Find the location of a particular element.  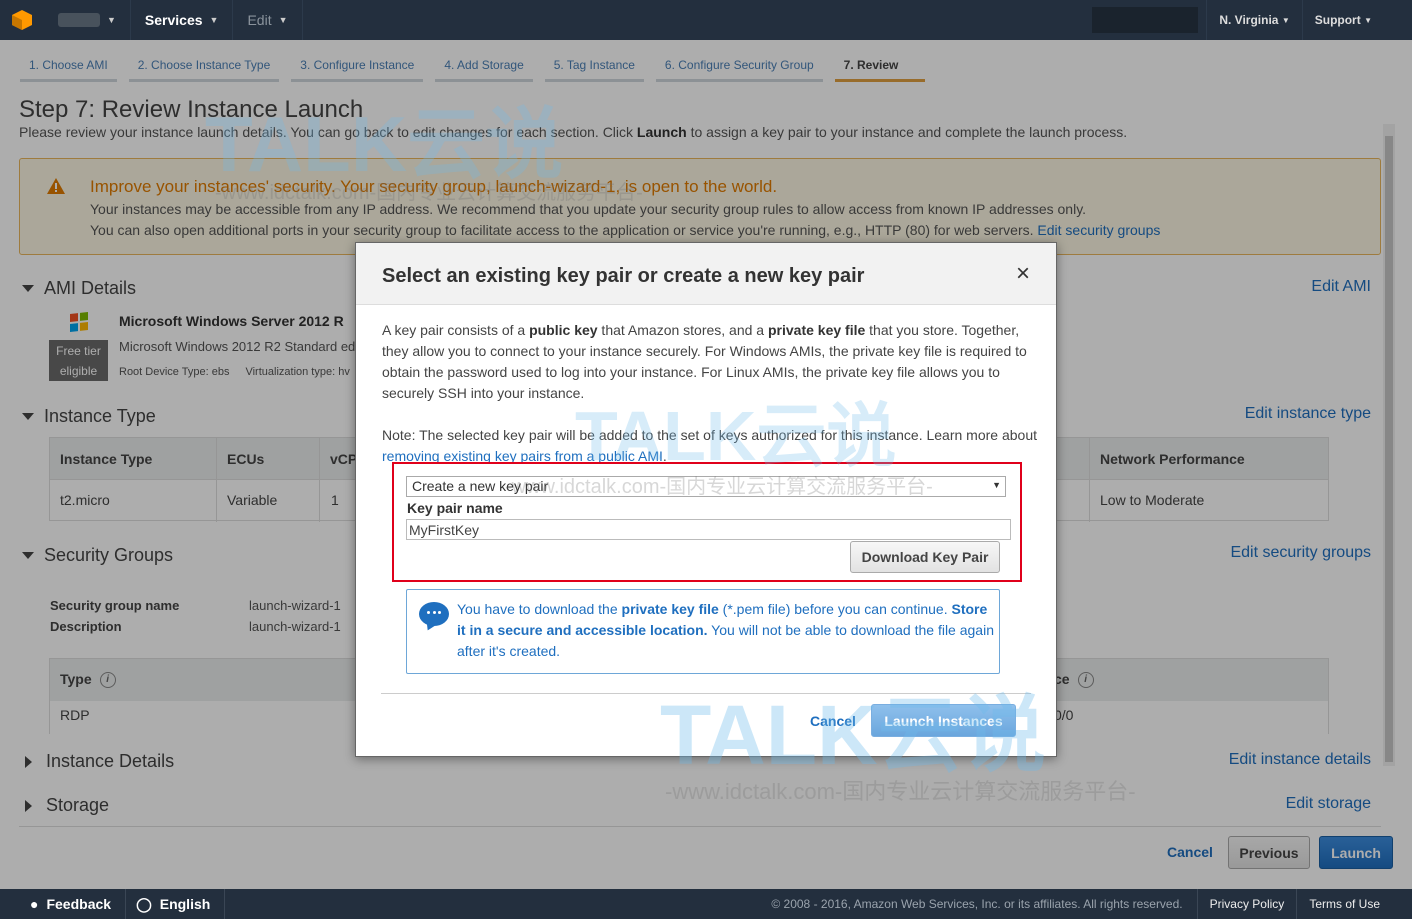

key-pair-select-value: Create a new key pair is located at coordinates (480, 486).